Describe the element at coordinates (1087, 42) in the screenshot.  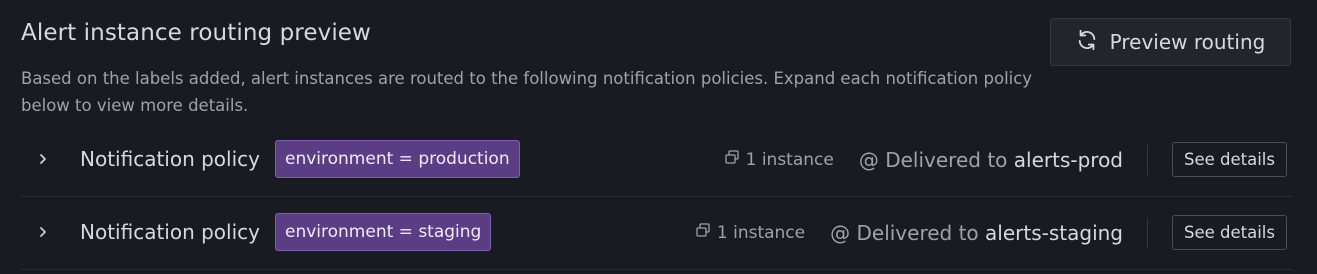
I see `refresh-icon` at that location.